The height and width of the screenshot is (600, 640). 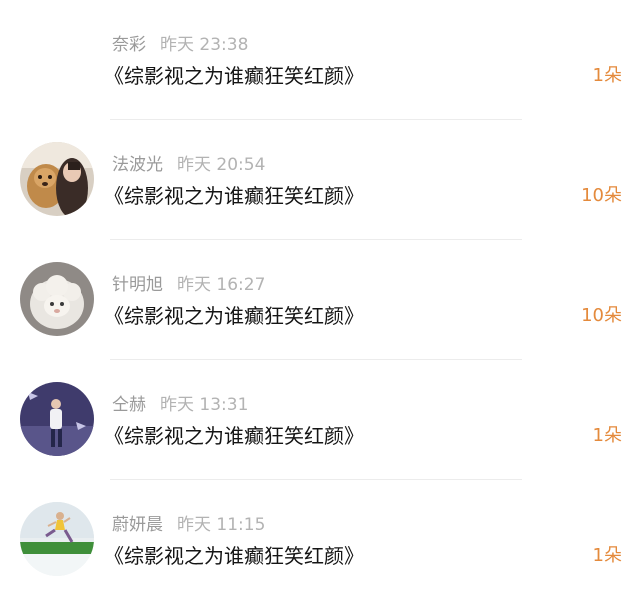 I want to click on comment-time: 昨天 20:54, so click(x=221, y=165).